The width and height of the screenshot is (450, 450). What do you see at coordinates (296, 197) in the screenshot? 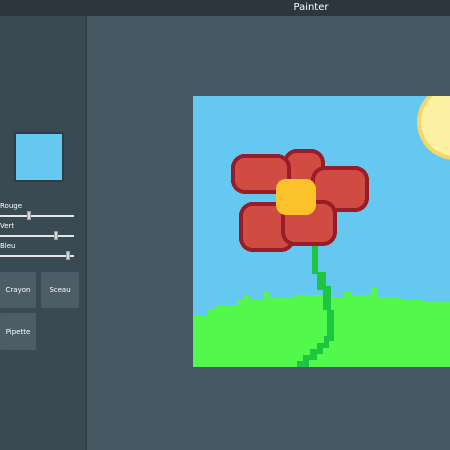
I see `flower-center` at bounding box center [296, 197].